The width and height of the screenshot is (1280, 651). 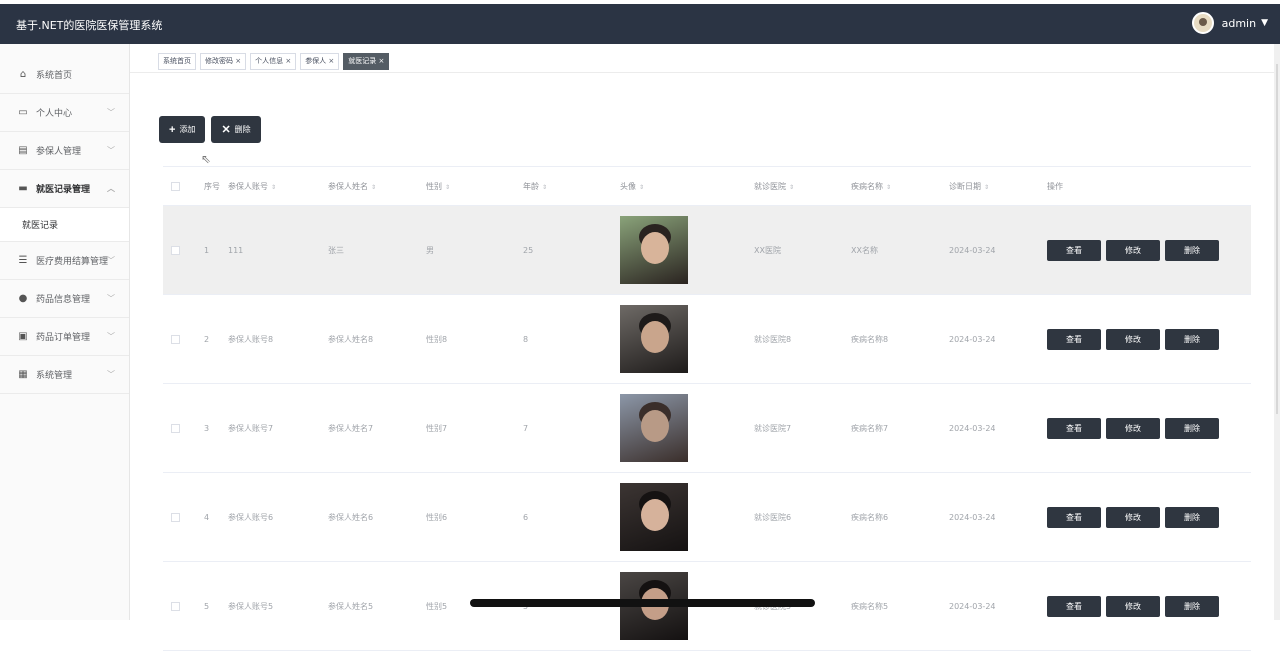 I want to click on user-icon: ●, so click(x=23, y=298).